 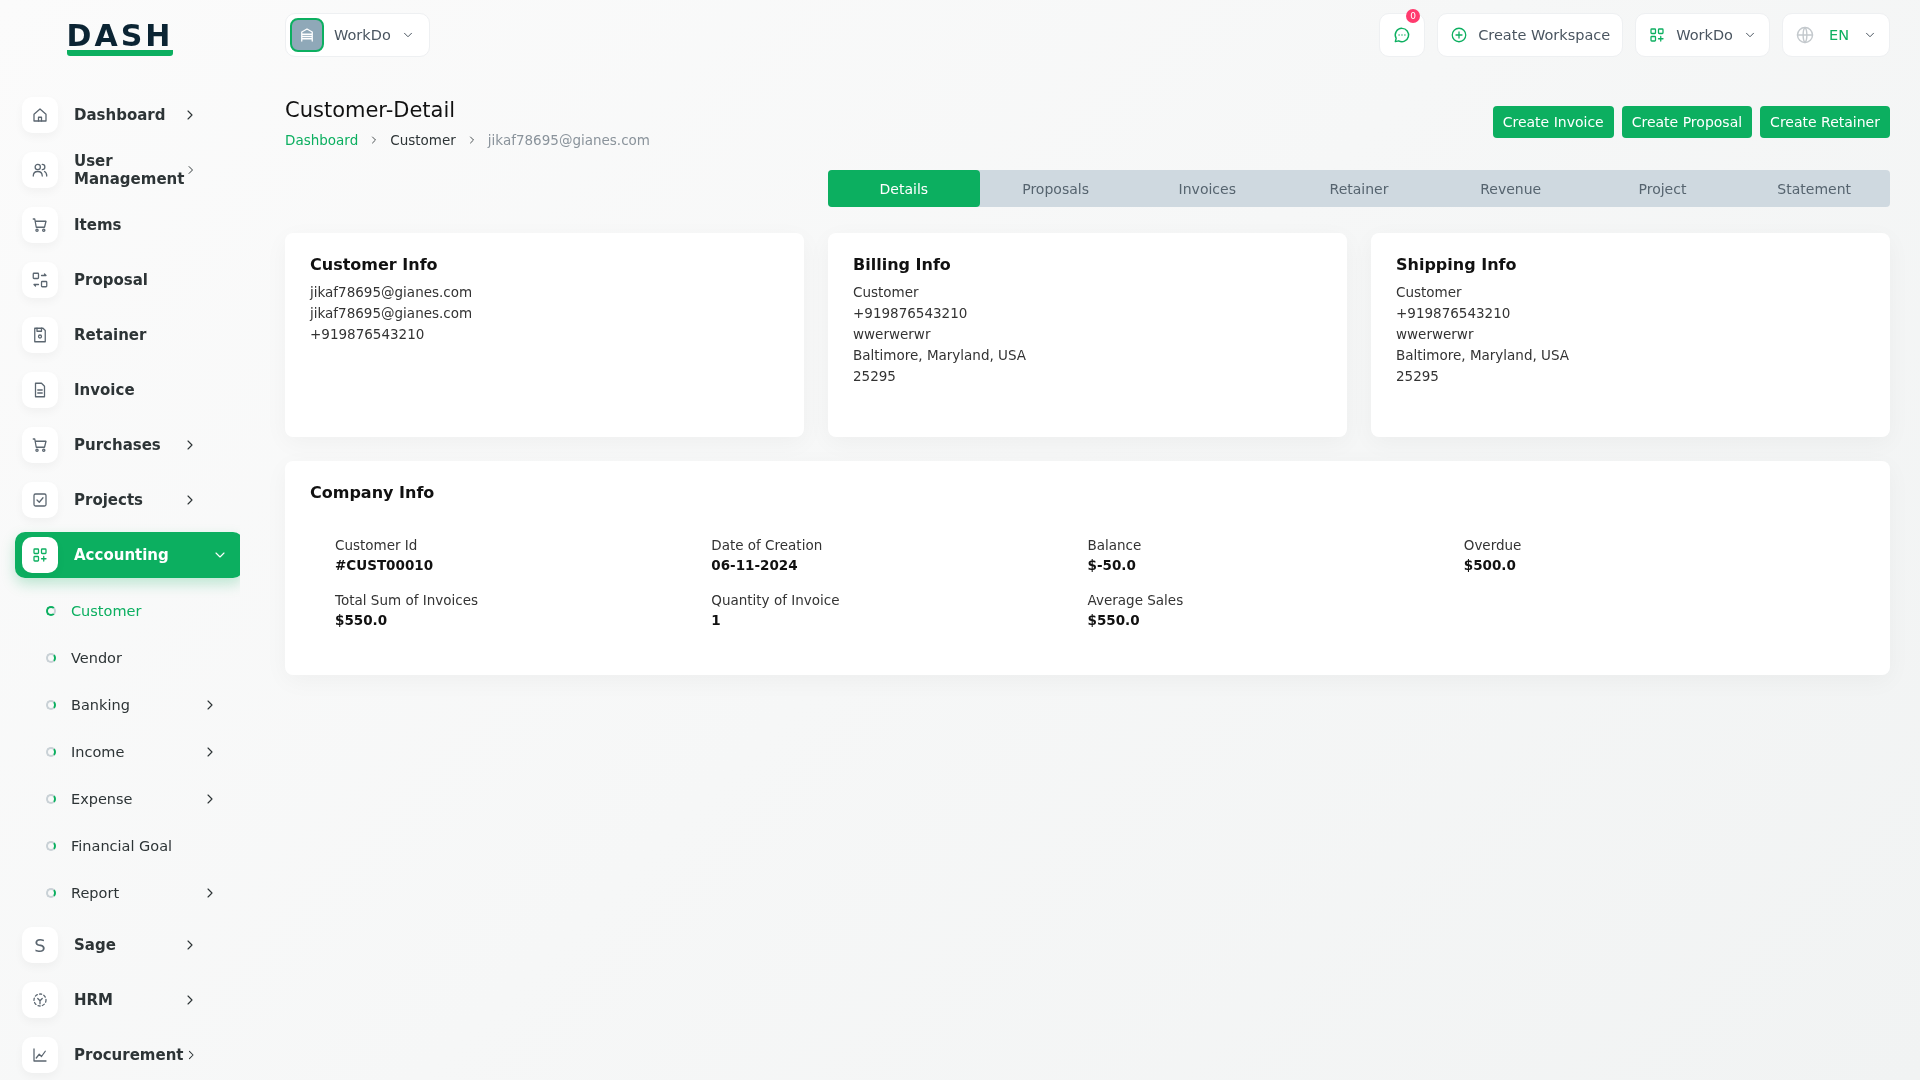 What do you see at coordinates (1805, 35) in the screenshot?
I see `globe-icon` at bounding box center [1805, 35].